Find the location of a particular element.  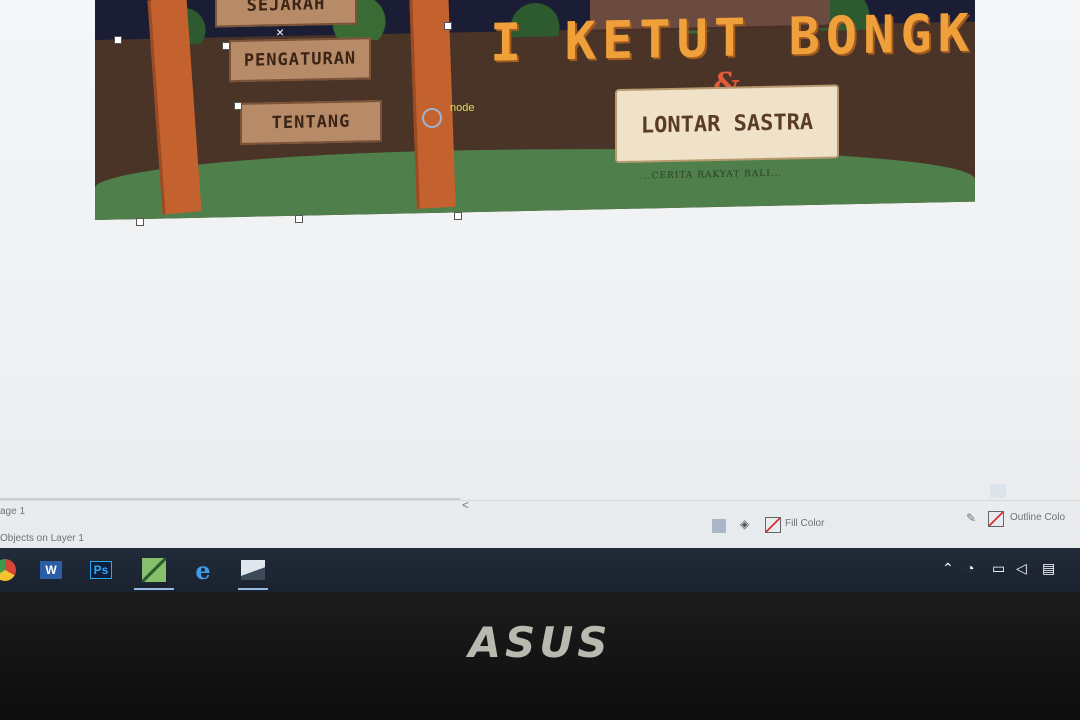

edge-icon: e is located at coordinates (203, 570).